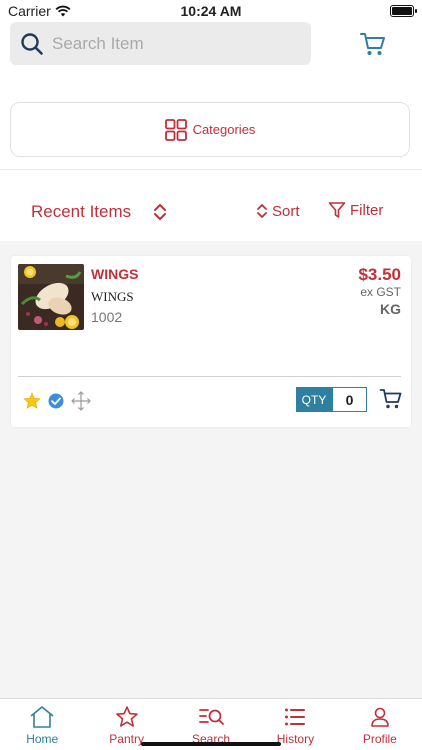 This screenshot has height=750, width=422. I want to click on star-icon, so click(32, 401).